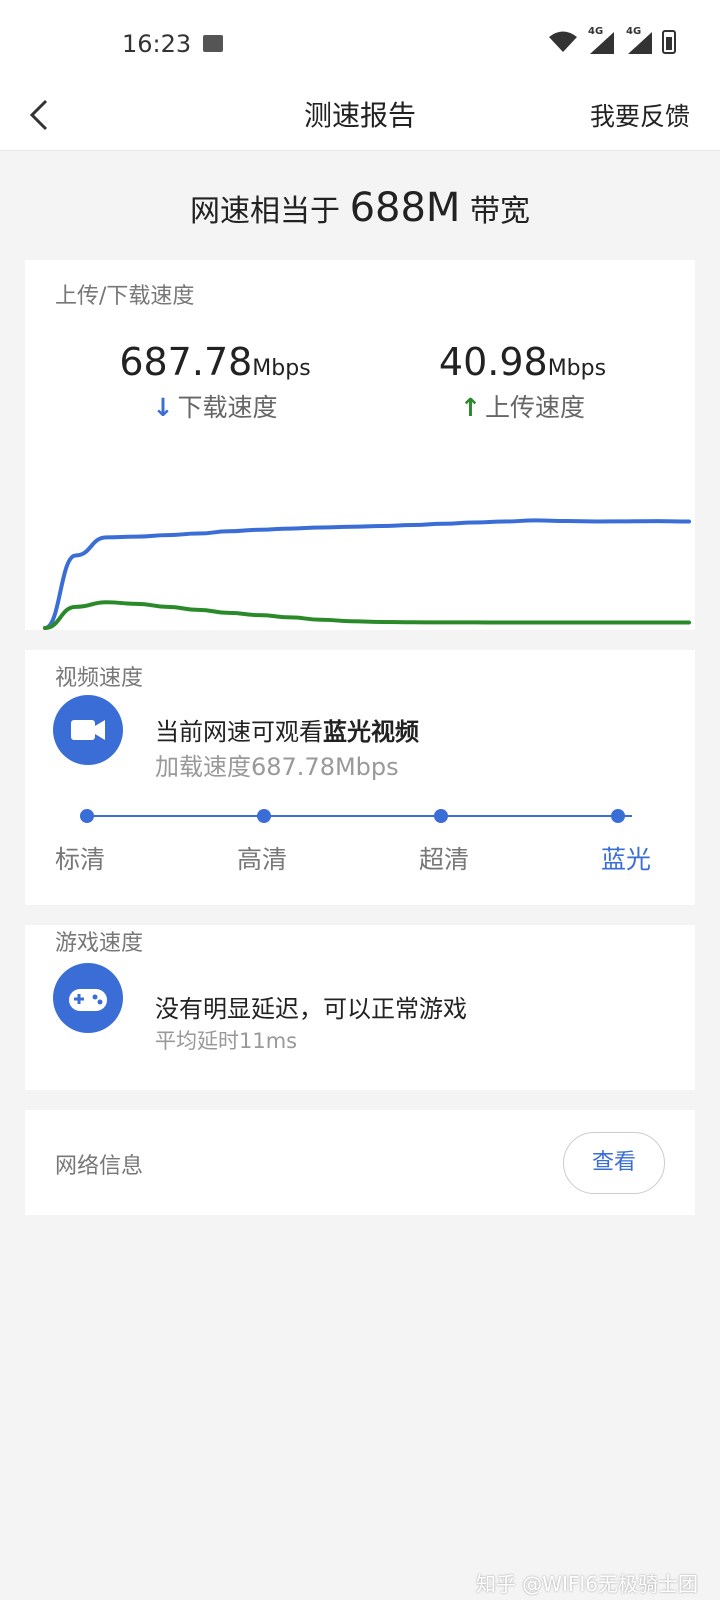  What do you see at coordinates (265, 211) in the screenshot?
I see `headline-prefix: 网速相当于` at bounding box center [265, 211].